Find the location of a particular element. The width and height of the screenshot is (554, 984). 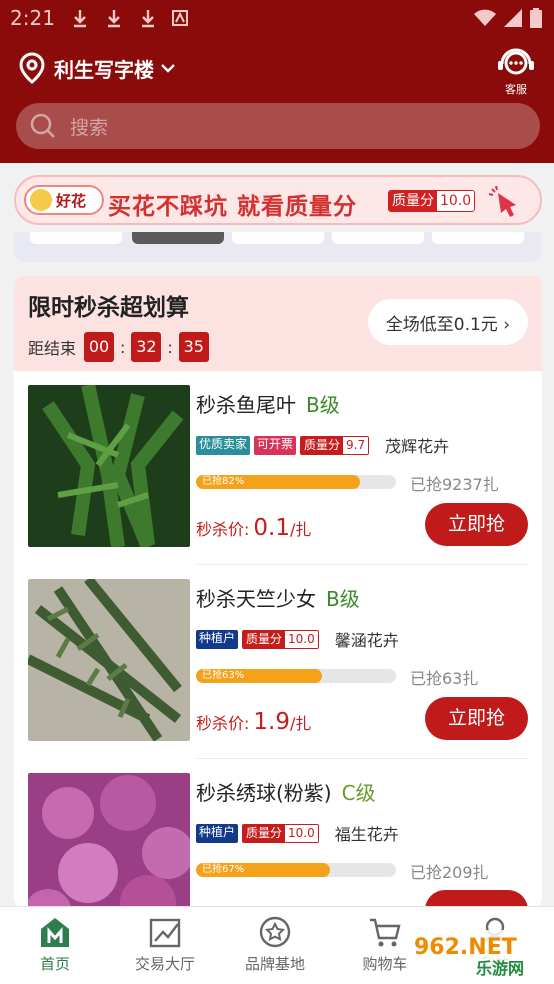

quality-score-badge: 质量分 10.0 is located at coordinates (432, 201).